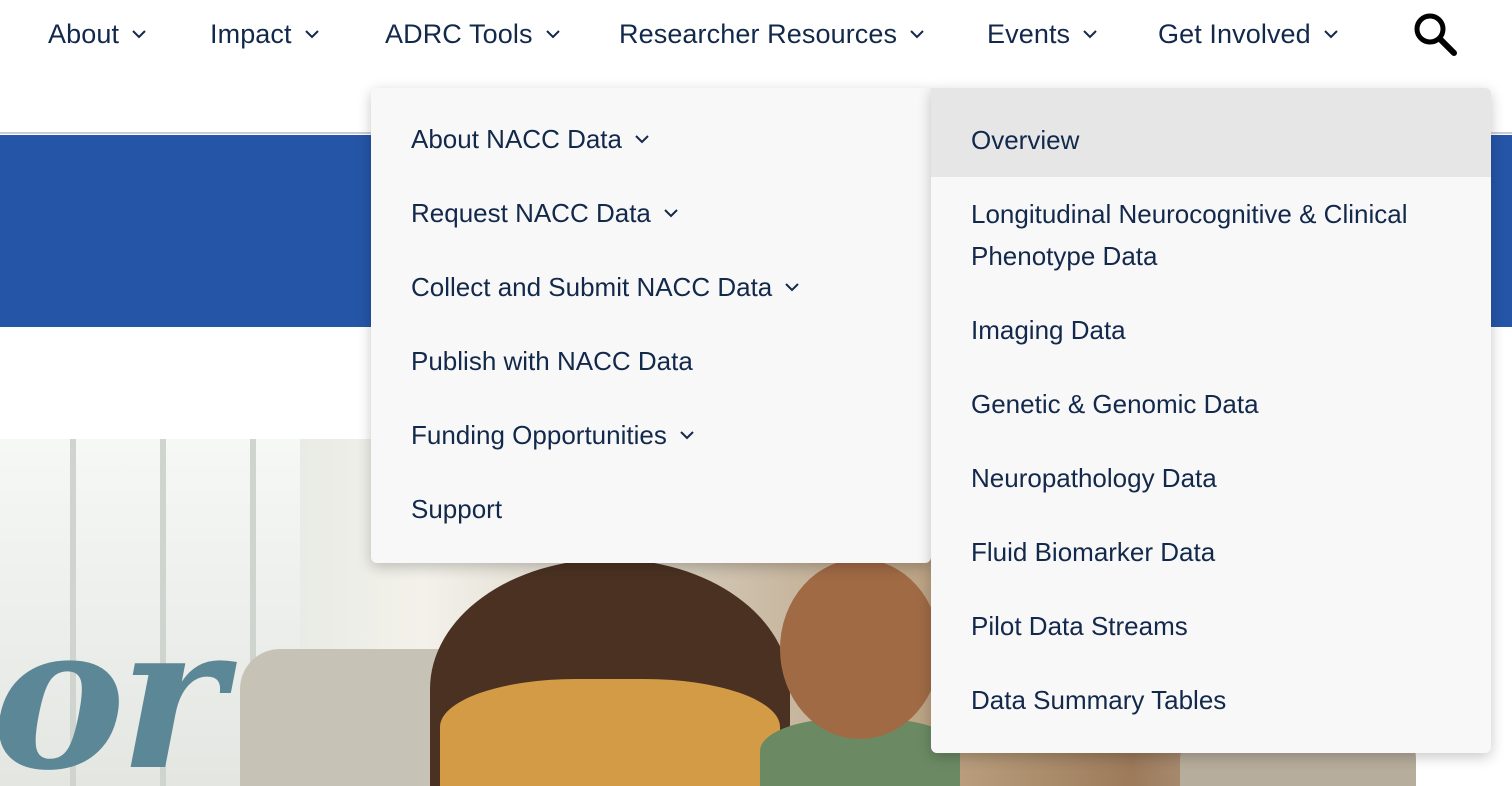  What do you see at coordinates (1216, 330) in the screenshot?
I see `submenu-item-imaging-data: Imaging Data` at bounding box center [1216, 330].